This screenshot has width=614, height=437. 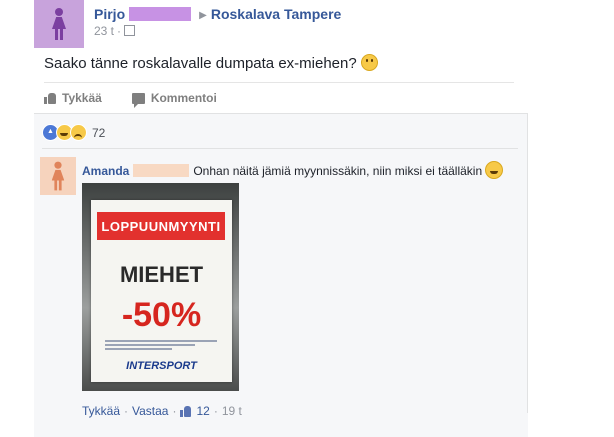 What do you see at coordinates (276, 14) in the screenshot?
I see `group-name: Roskalava Tampere` at bounding box center [276, 14].